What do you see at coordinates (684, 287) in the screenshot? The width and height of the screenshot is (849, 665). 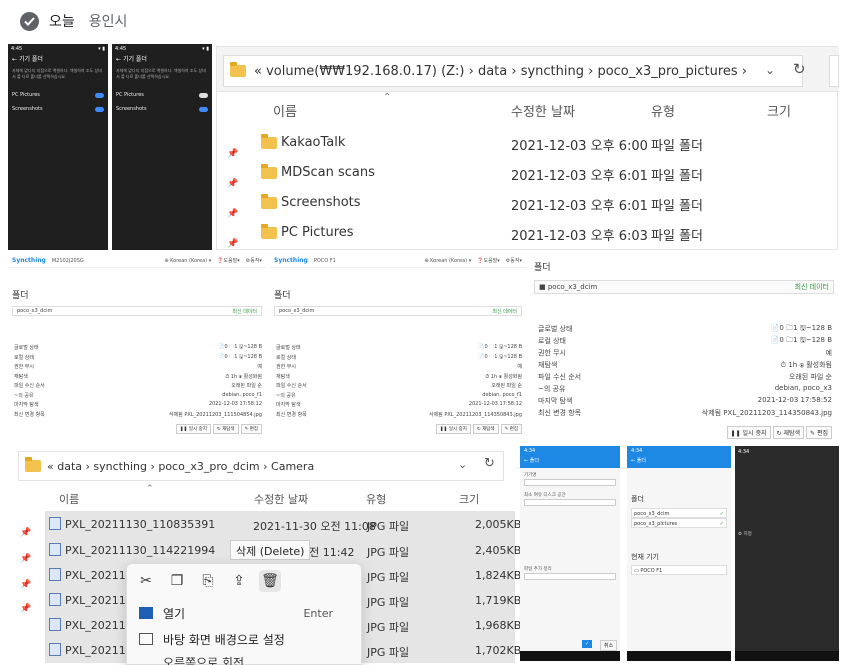 I see `folder-header: ■ poco_x3_dcim 최신 데이터` at bounding box center [684, 287].